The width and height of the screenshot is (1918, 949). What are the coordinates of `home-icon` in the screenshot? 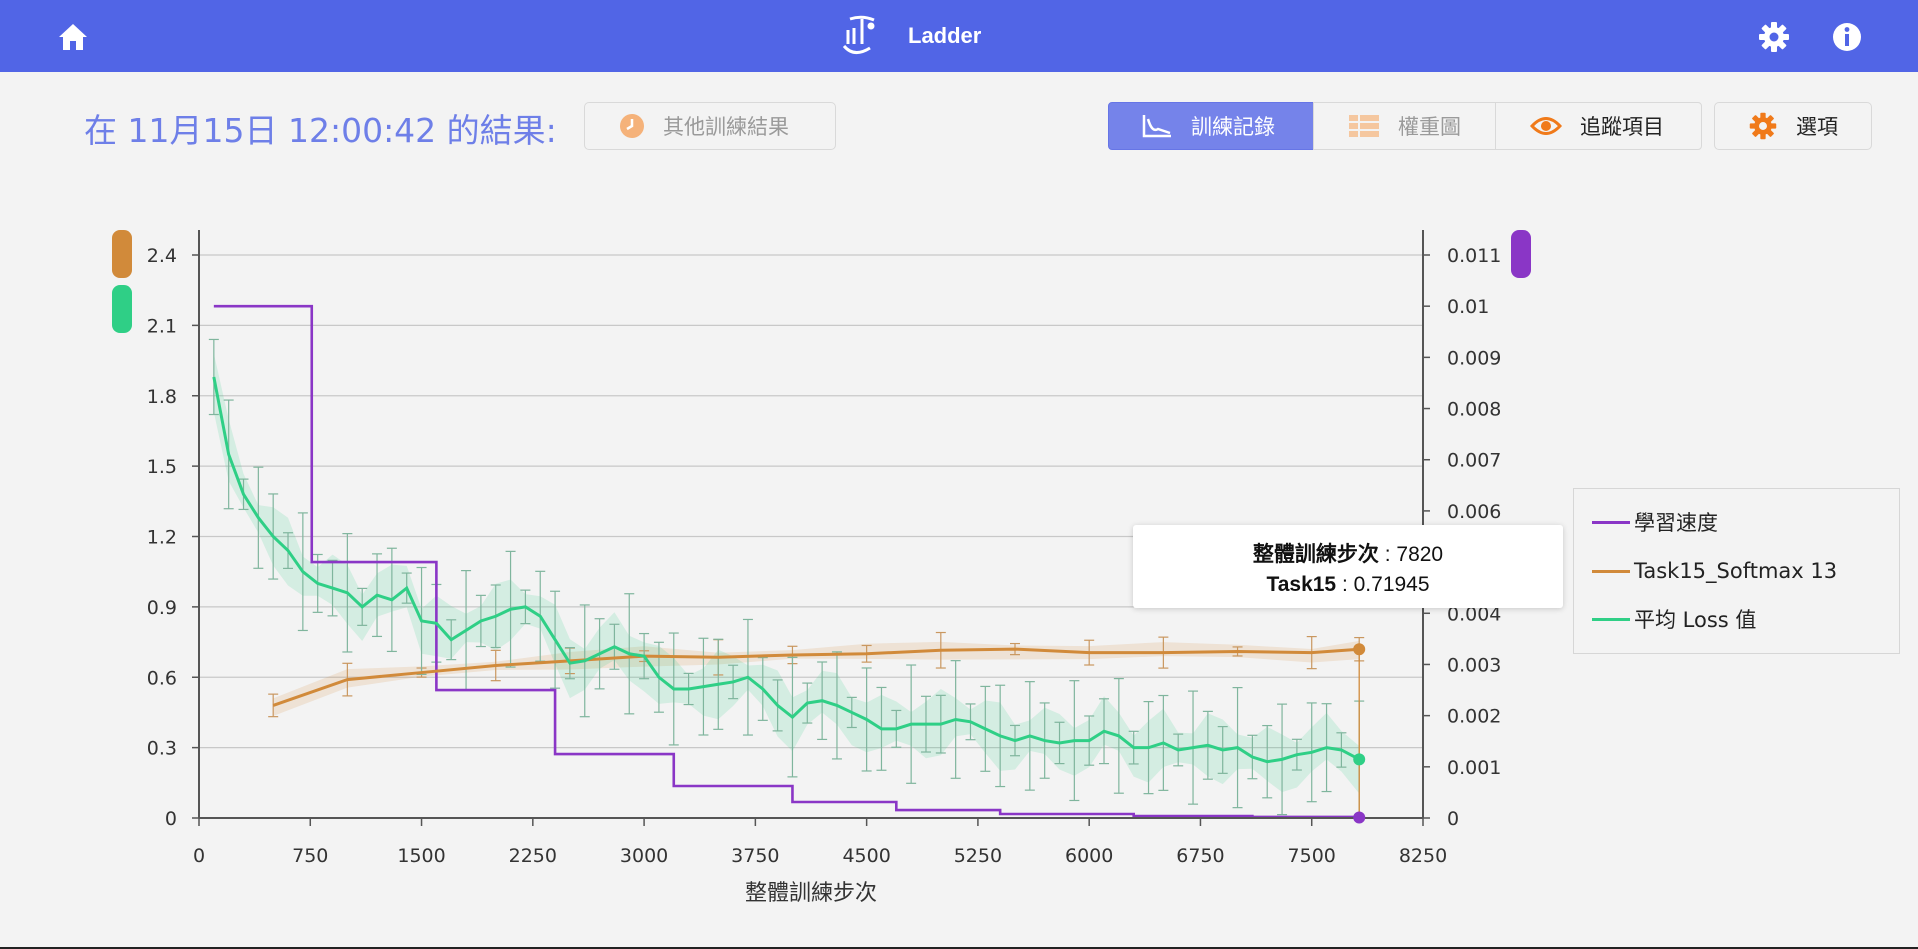 It's located at (73, 37).